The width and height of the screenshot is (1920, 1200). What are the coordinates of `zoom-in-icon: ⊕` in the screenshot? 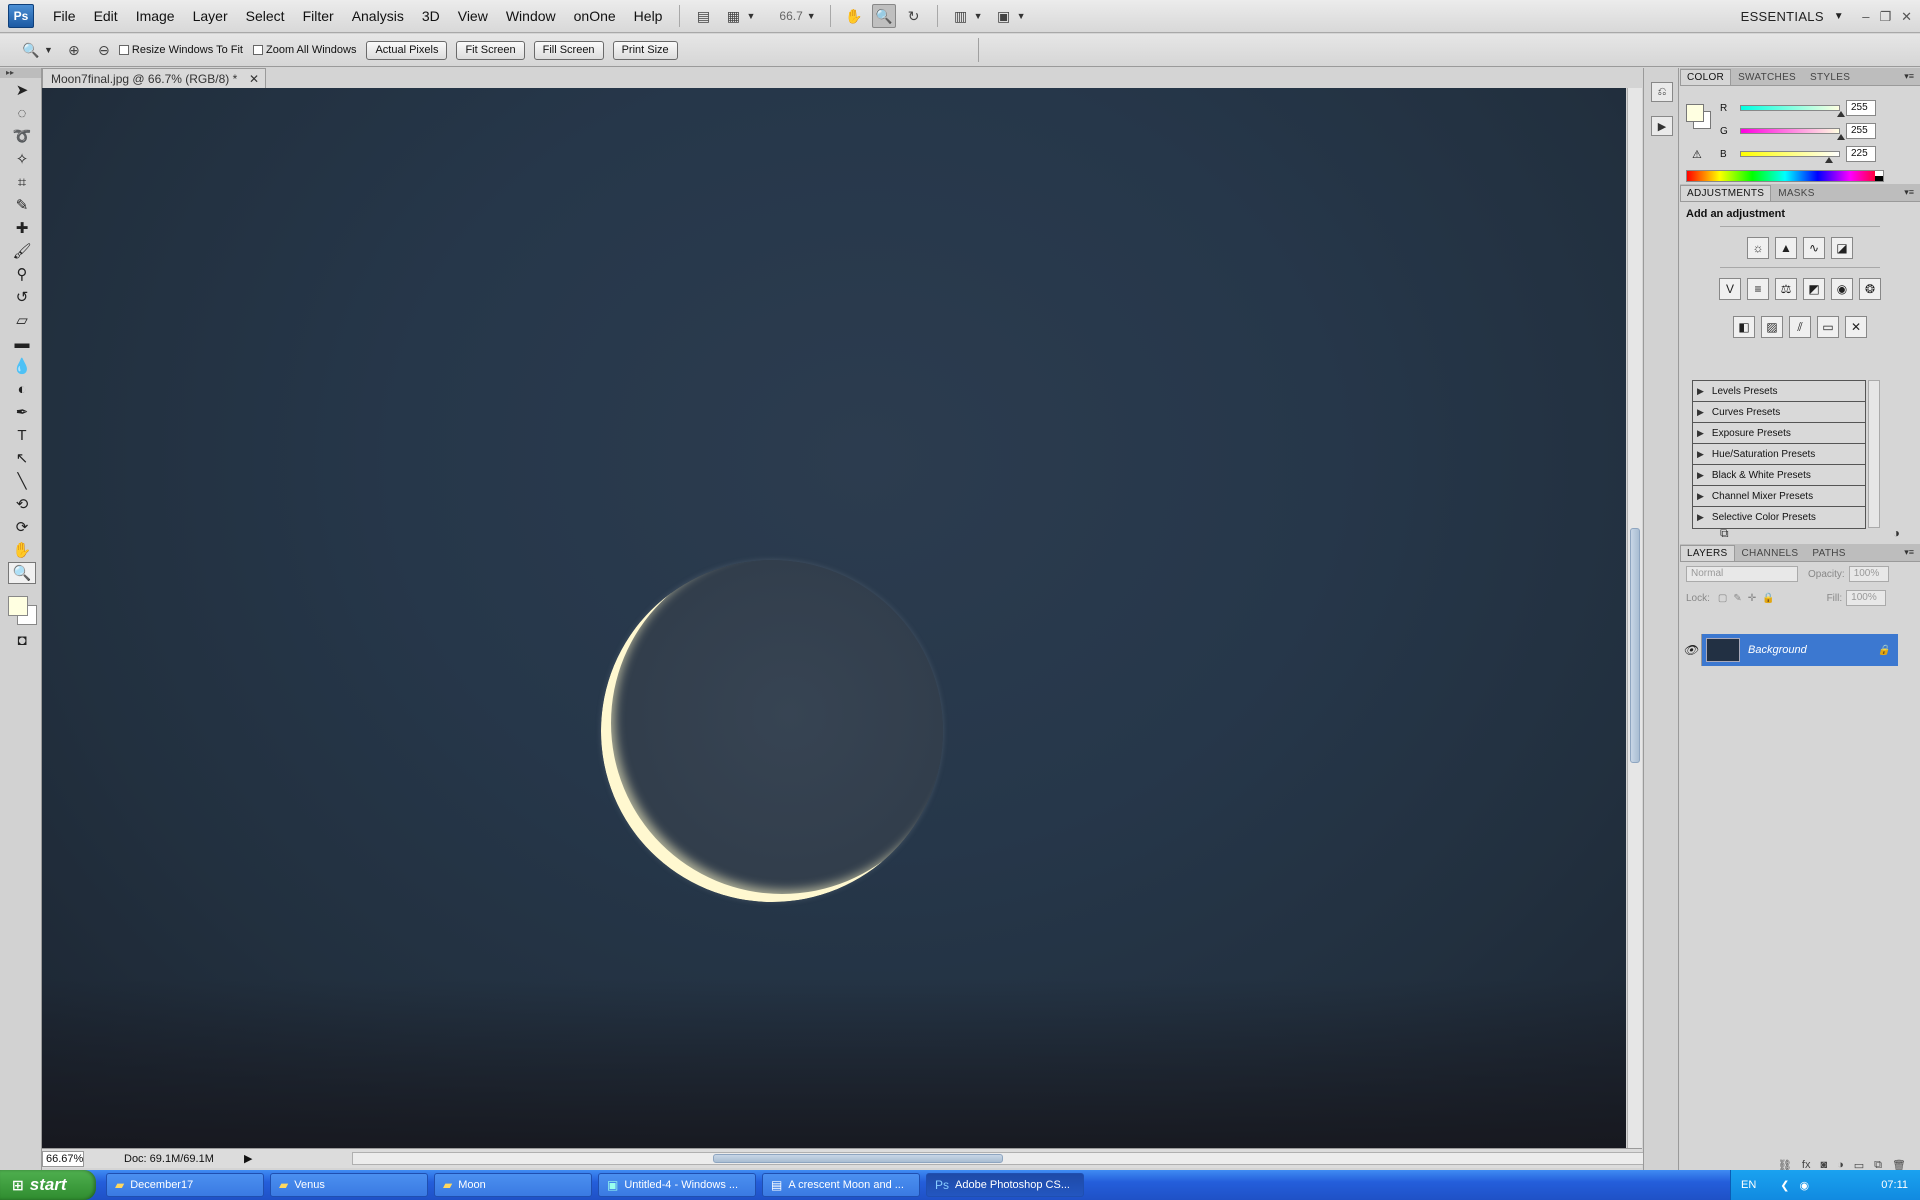 It's located at (74, 50).